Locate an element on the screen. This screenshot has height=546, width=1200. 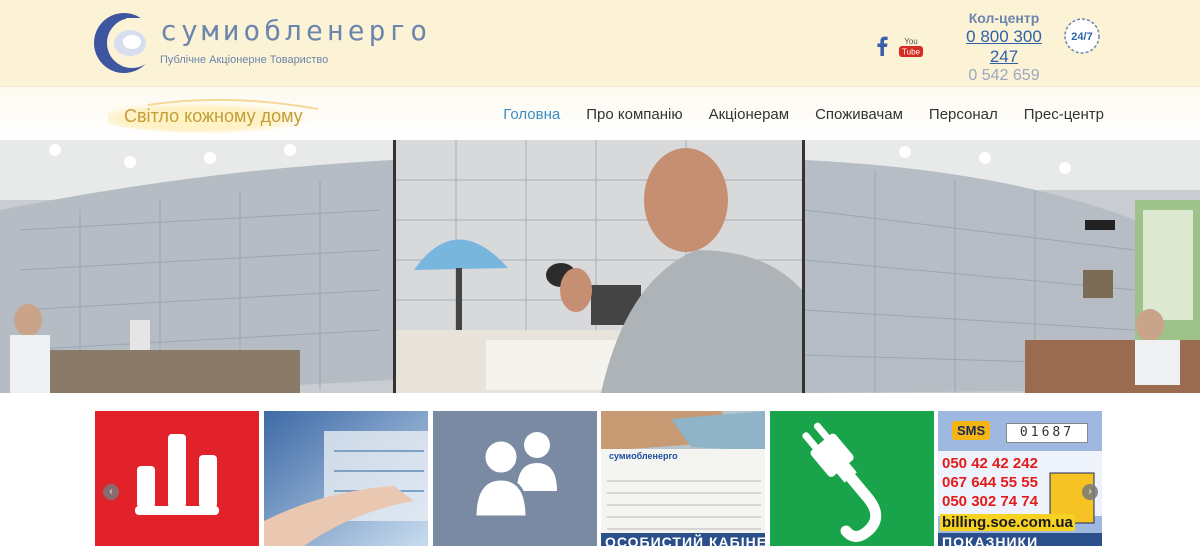
tile-hand-switch is located at coordinates (346, 478).